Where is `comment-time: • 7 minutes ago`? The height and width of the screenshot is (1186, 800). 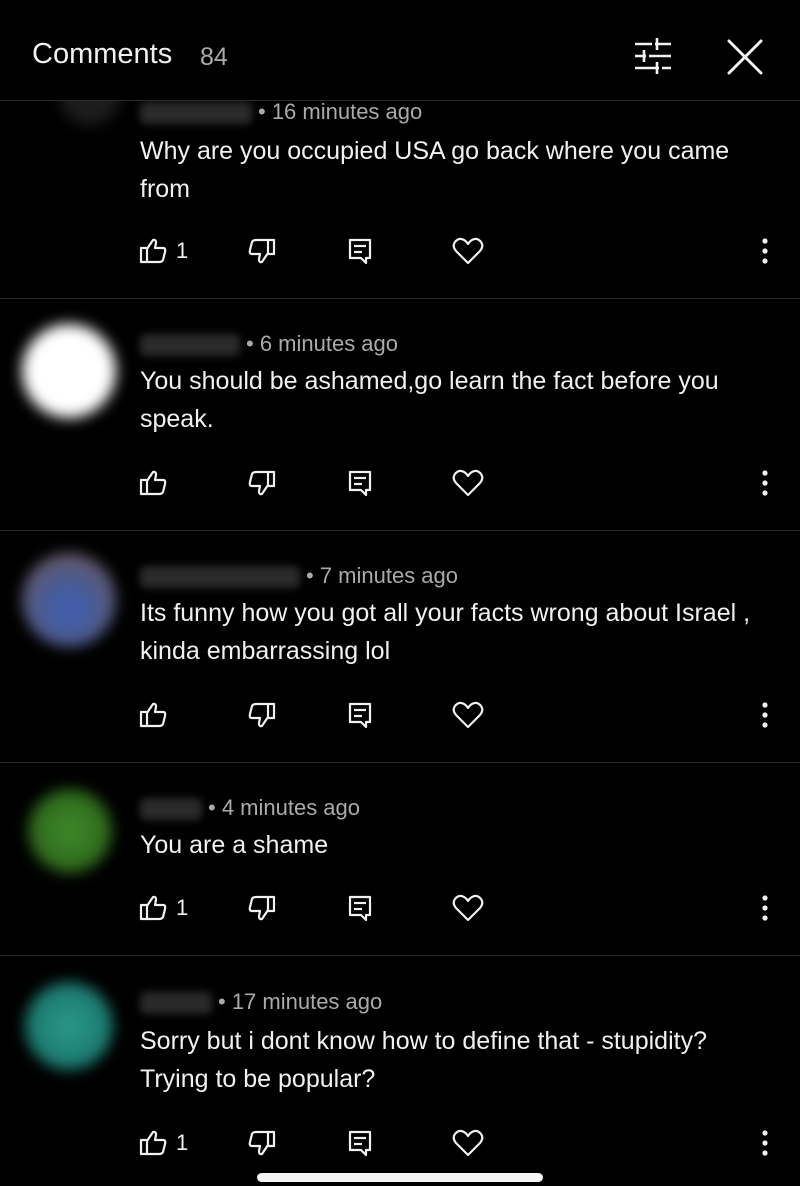
comment-time: • 7 minutes ago is located at coordinates (382, 575).